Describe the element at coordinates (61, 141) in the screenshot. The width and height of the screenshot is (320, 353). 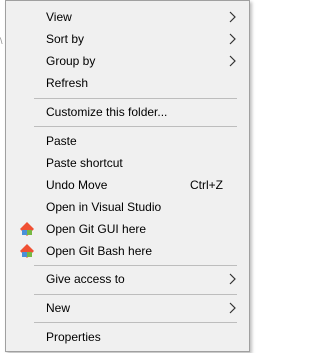
I see `menu-item-paste-label: Paste` at that location.